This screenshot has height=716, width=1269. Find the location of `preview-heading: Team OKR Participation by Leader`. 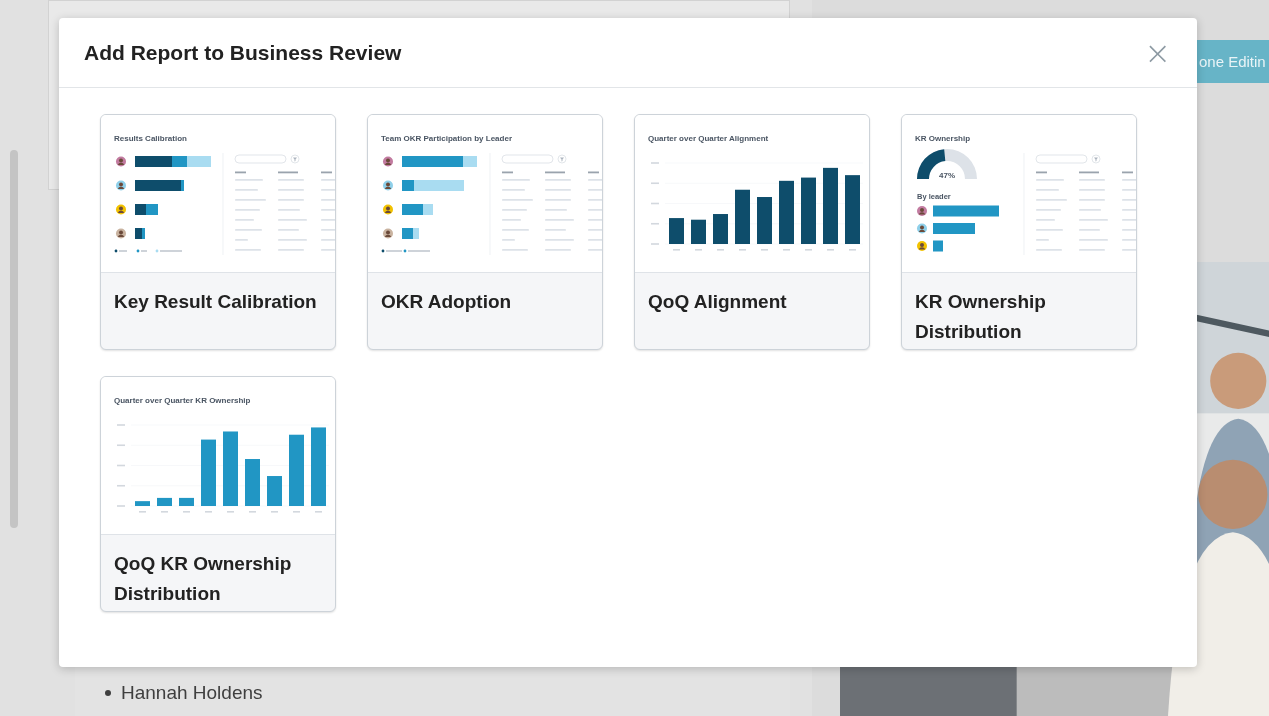

preview-heading: Team OKR Participation by Leader is located at coordinates (446, 138).